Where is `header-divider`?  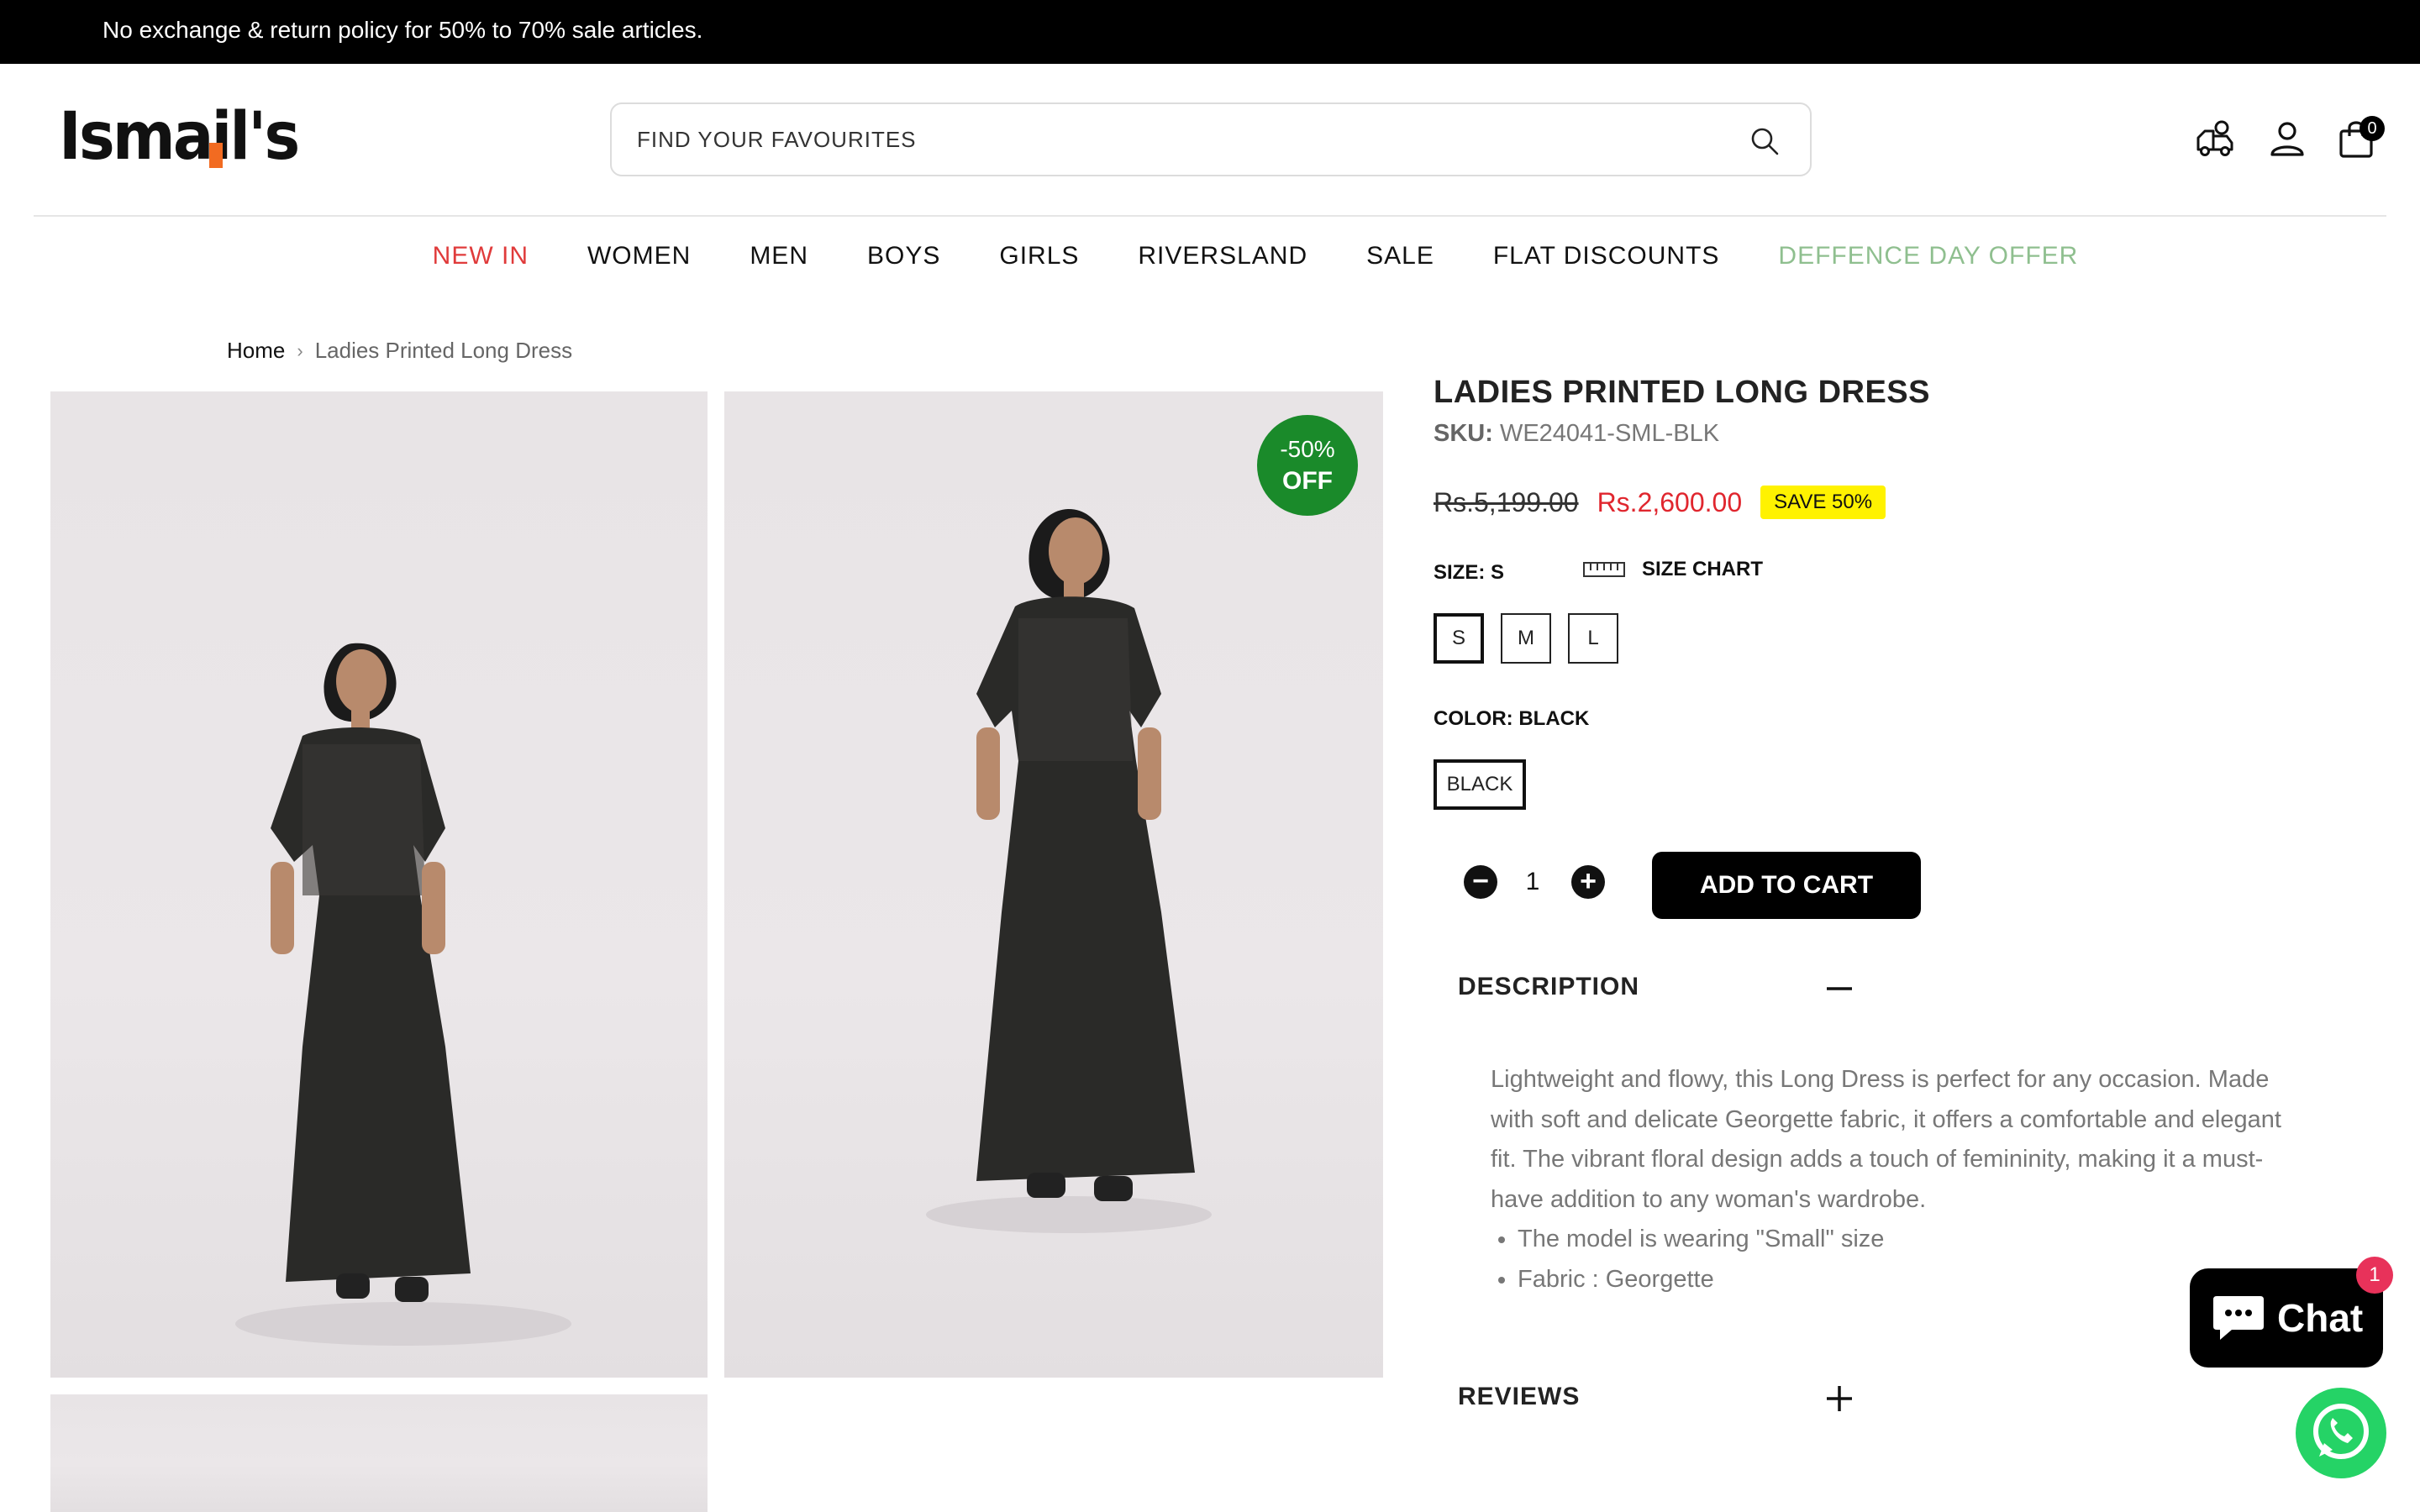
header-divider is located at coordinates (1210, 216).